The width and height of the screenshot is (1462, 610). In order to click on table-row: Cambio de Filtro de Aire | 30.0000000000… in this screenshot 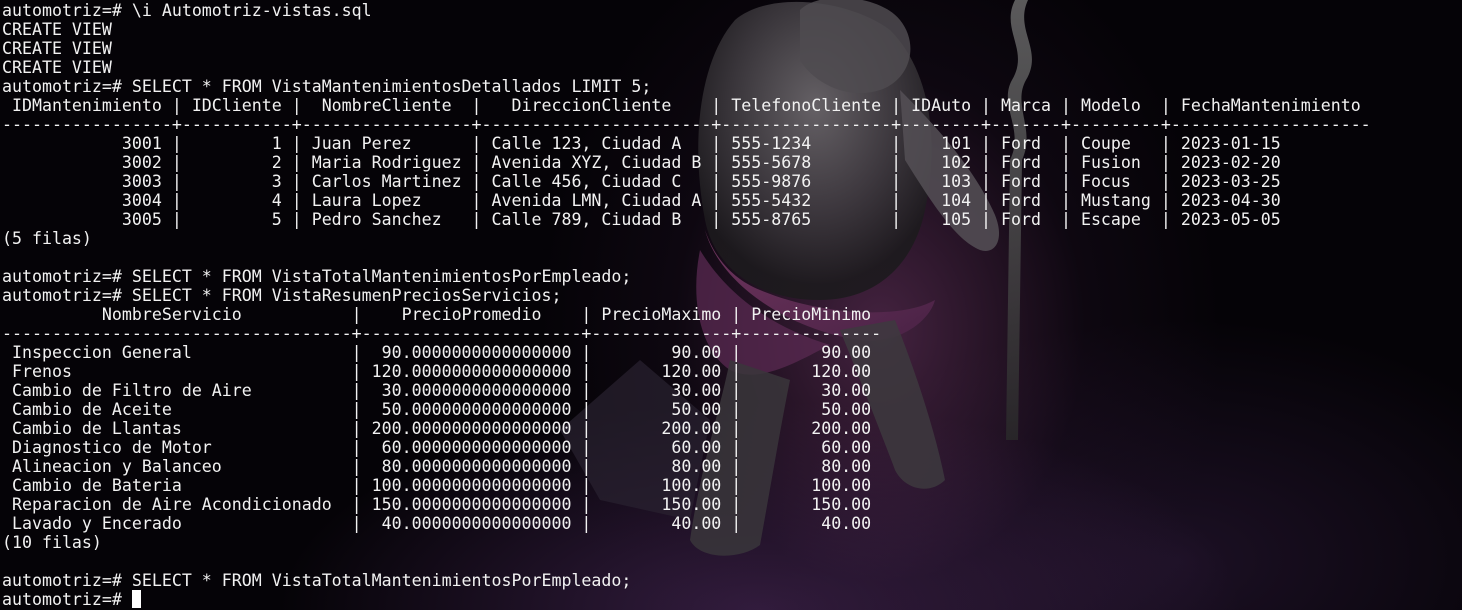, I will do `click(437, 390)`.